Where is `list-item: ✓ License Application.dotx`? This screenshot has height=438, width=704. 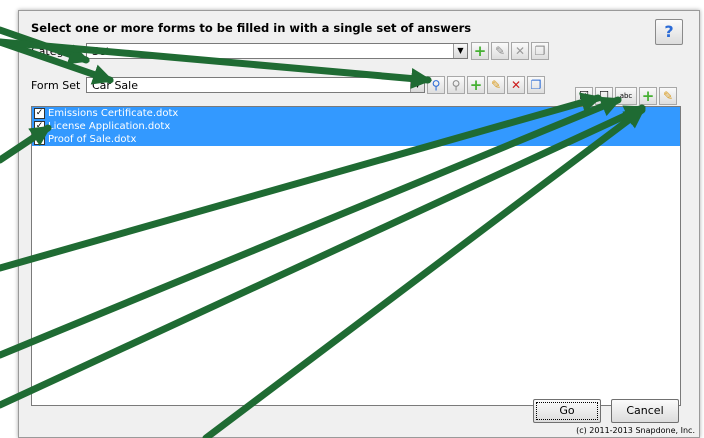 list-item: ✓ License Application.dotx is located at coordinates (356, 126).